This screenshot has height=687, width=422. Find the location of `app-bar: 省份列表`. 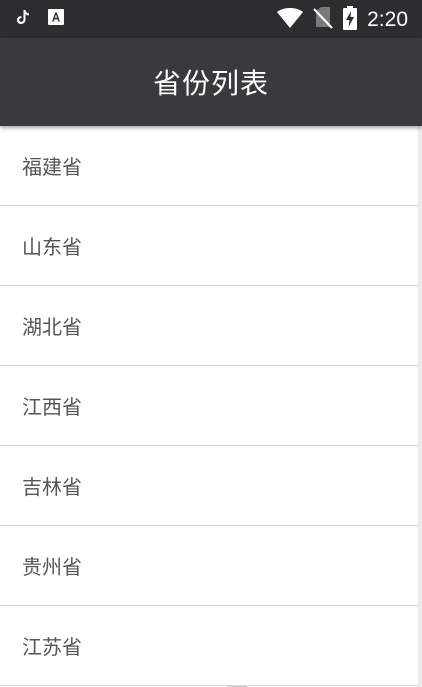

app-bar: 省份列表 is located at coordinates (211, 82).